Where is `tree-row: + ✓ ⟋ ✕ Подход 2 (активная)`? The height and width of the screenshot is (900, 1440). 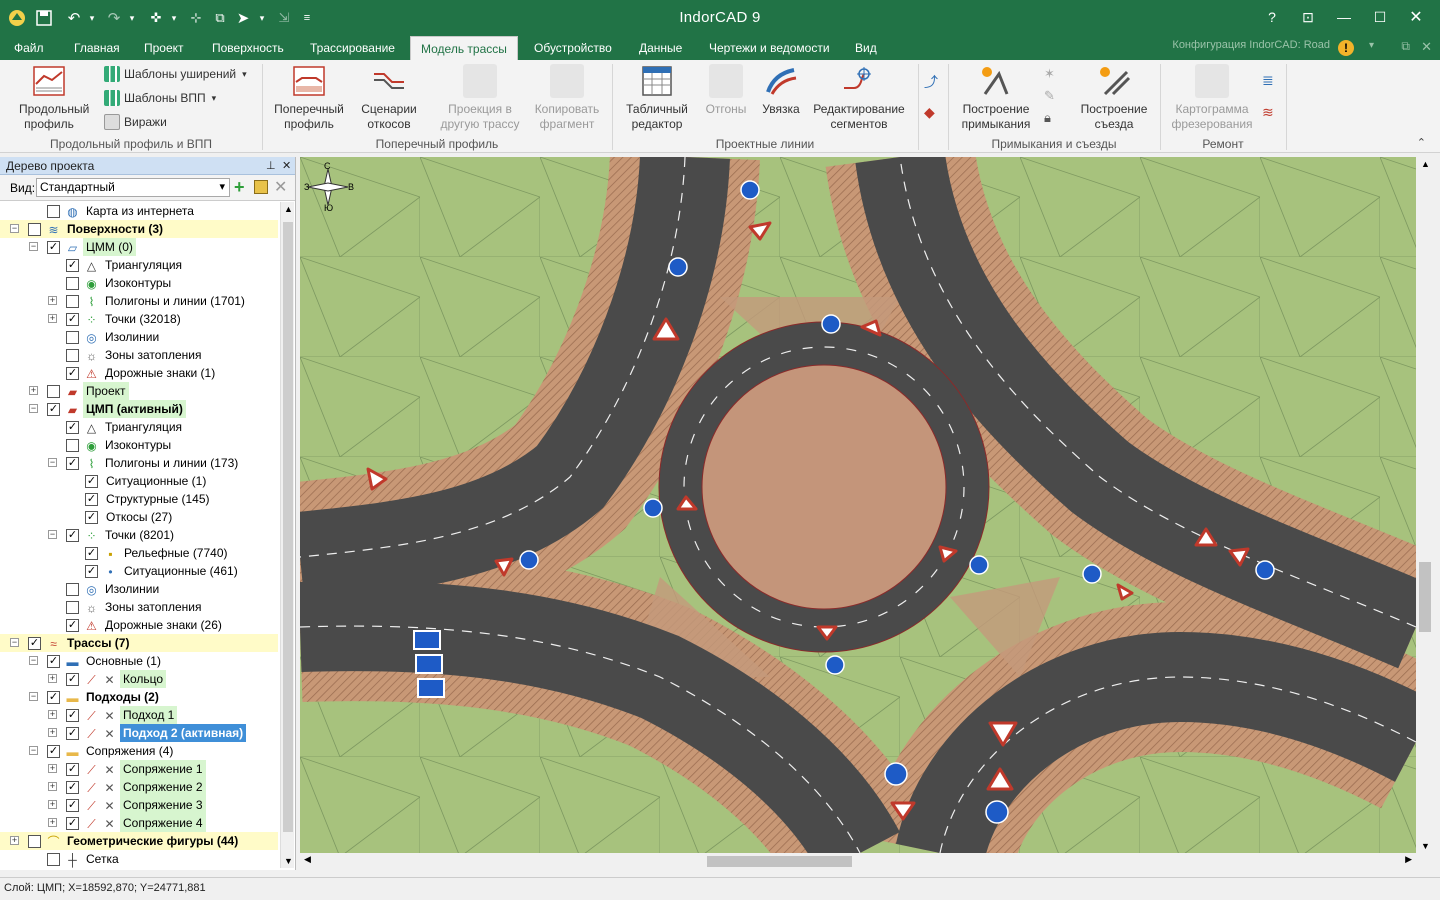 tree-row: + ✓ ⟋ ✕ Подход 2 (активная) is located at coordinates (139, 733).